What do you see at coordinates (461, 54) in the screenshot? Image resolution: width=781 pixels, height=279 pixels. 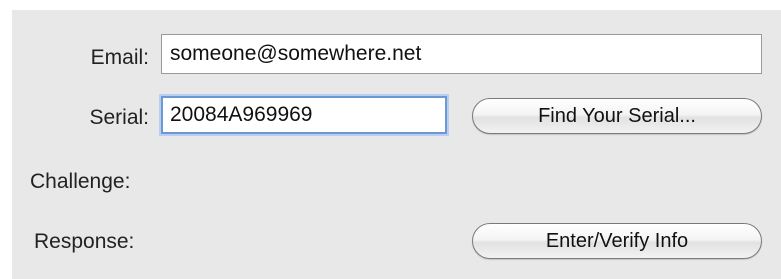 I see `email-field: someone@somewhere.net` at bounding box center [461, 54].